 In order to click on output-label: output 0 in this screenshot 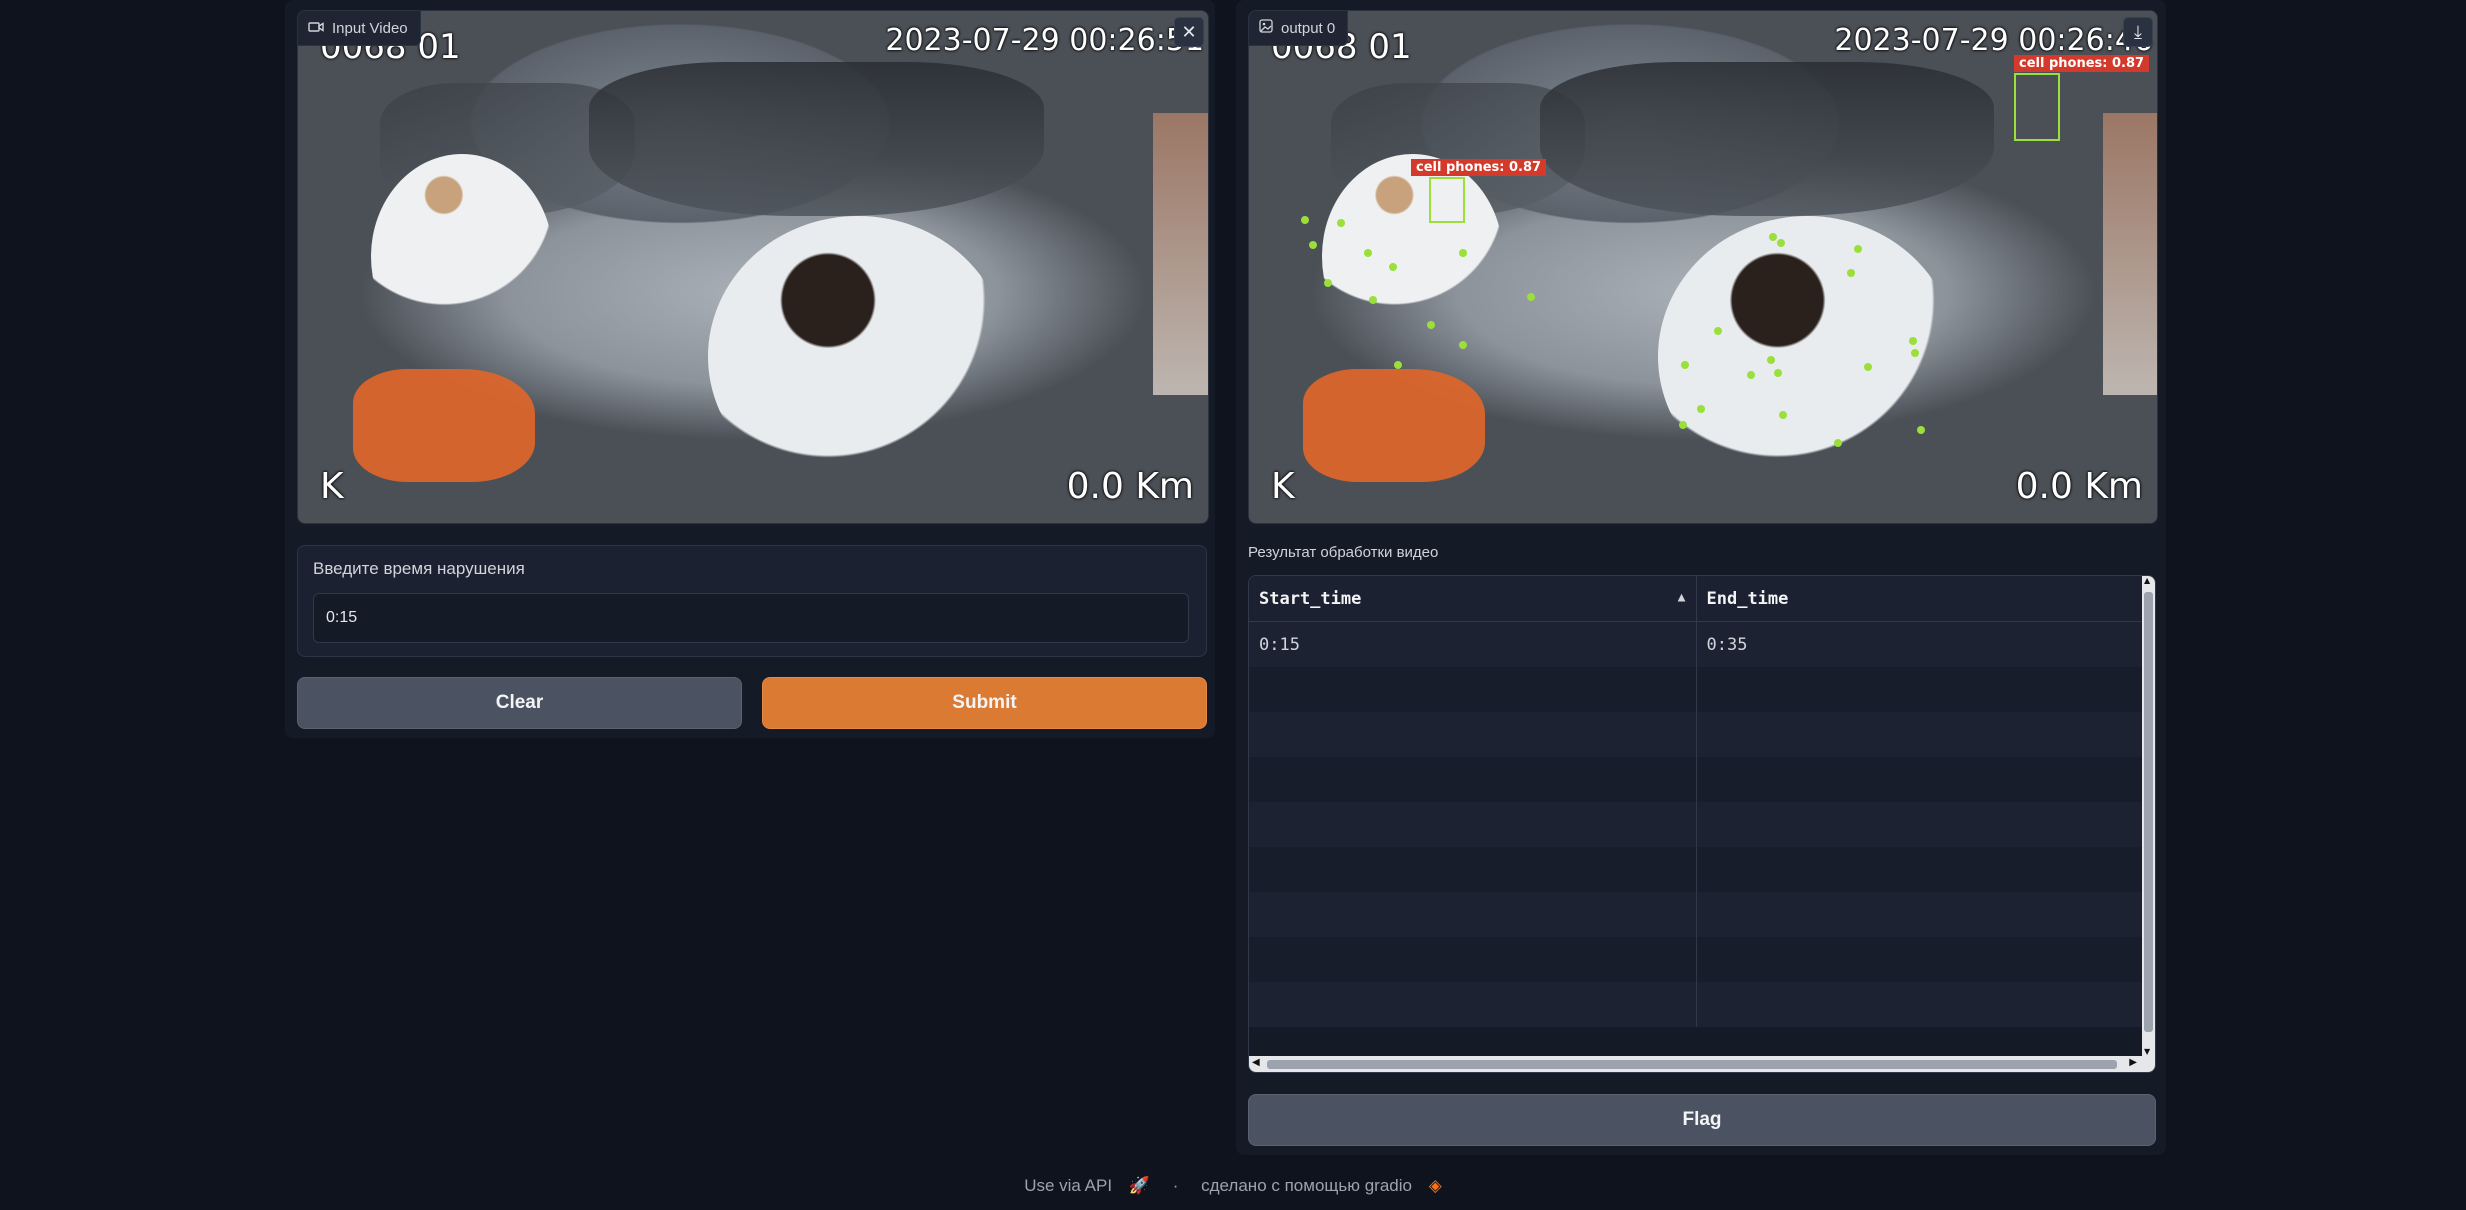, I will do `click(1299, 28)`.